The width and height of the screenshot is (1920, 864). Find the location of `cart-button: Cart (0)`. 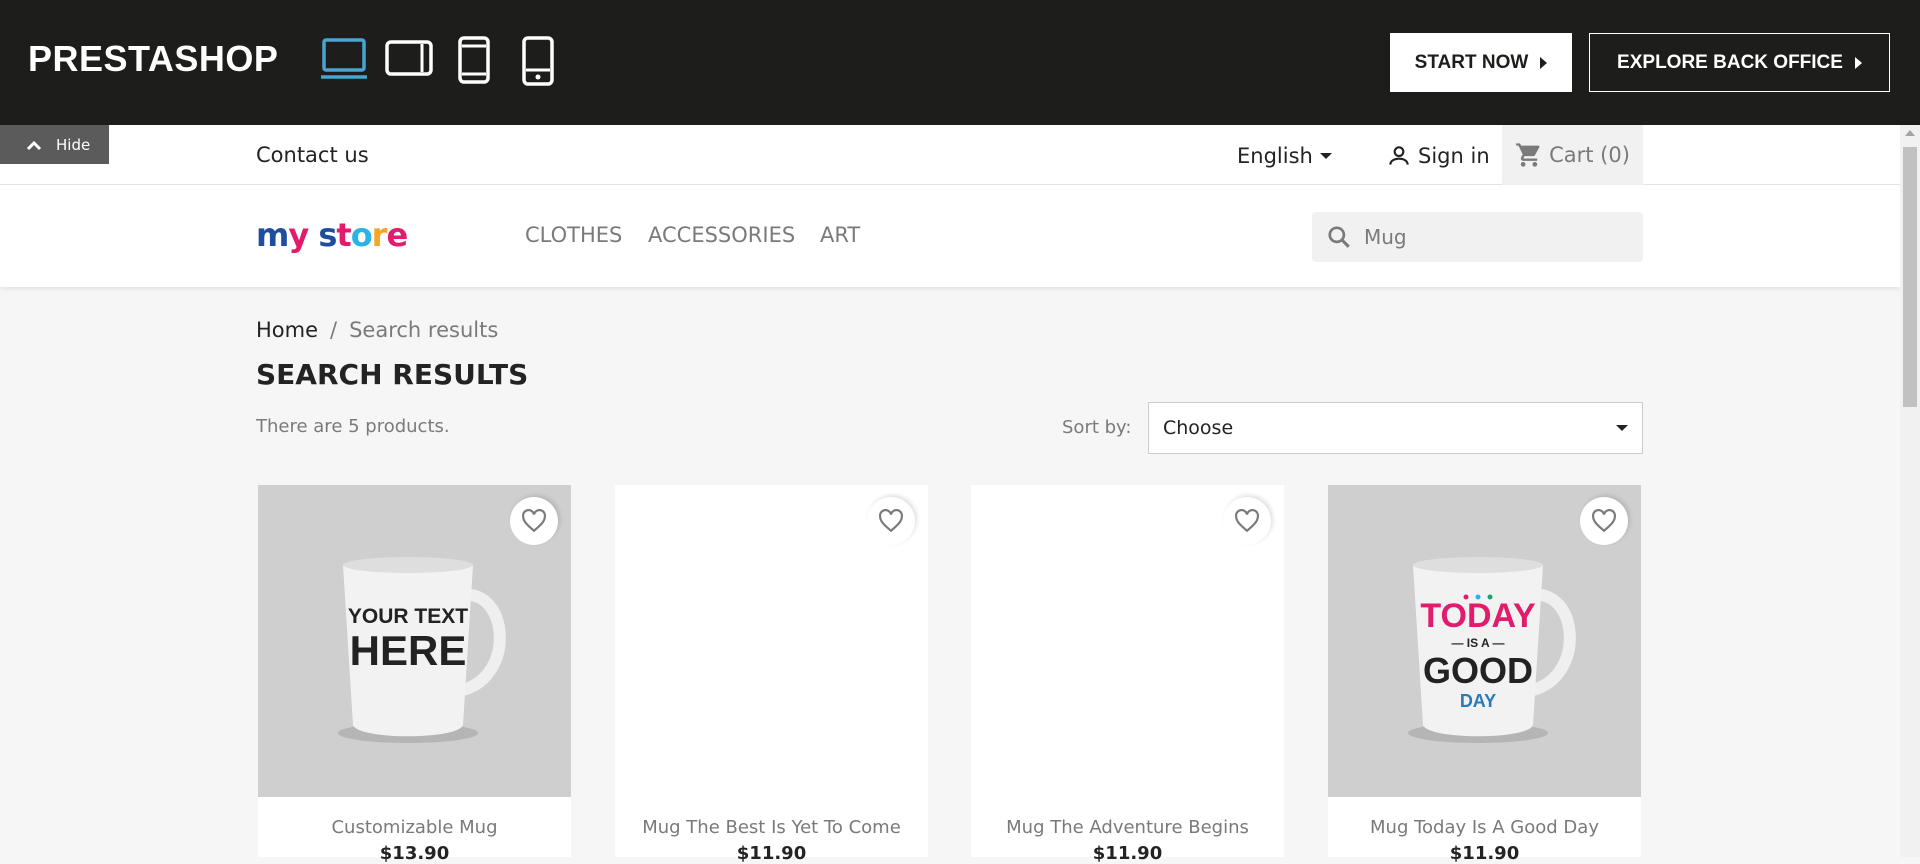

cart-button: Cart (0) is located at coordinates (1572, 155).